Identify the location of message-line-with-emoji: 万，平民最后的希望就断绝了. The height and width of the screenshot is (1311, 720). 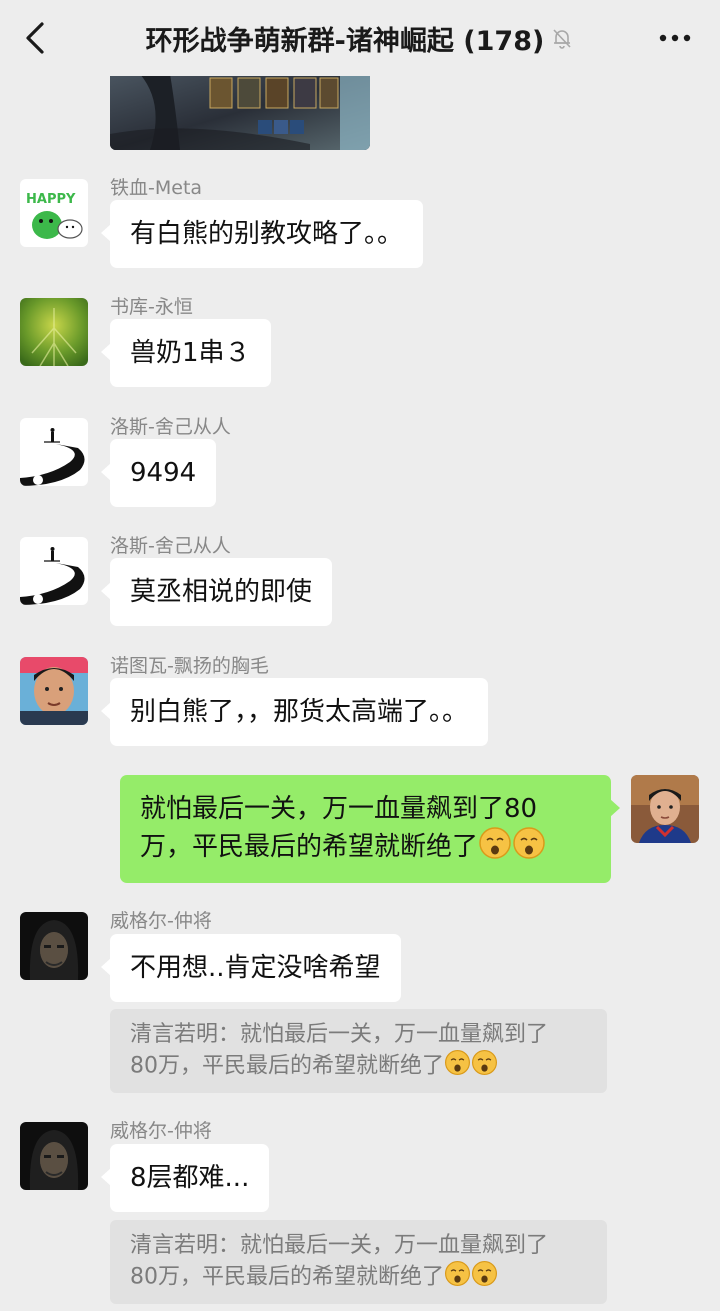
(365, 847).